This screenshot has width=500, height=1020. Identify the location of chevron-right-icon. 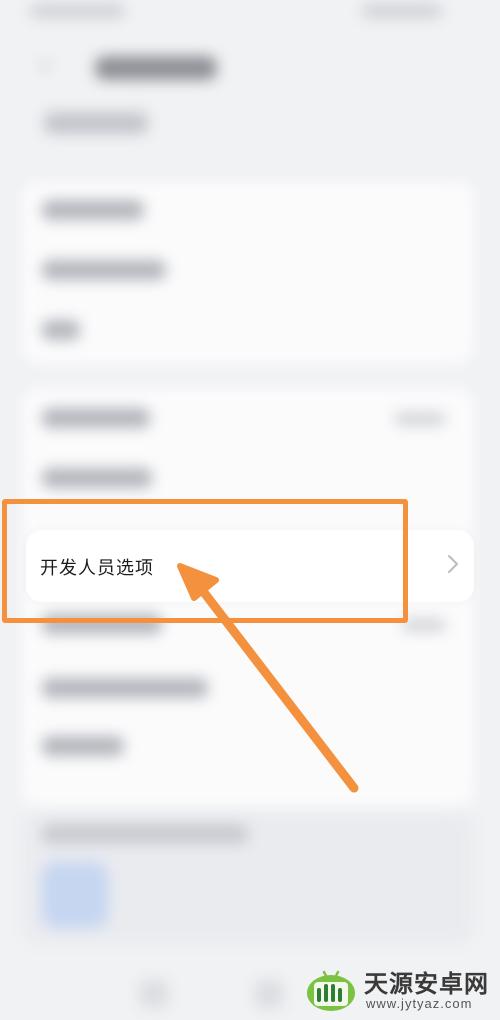
(453, 564).